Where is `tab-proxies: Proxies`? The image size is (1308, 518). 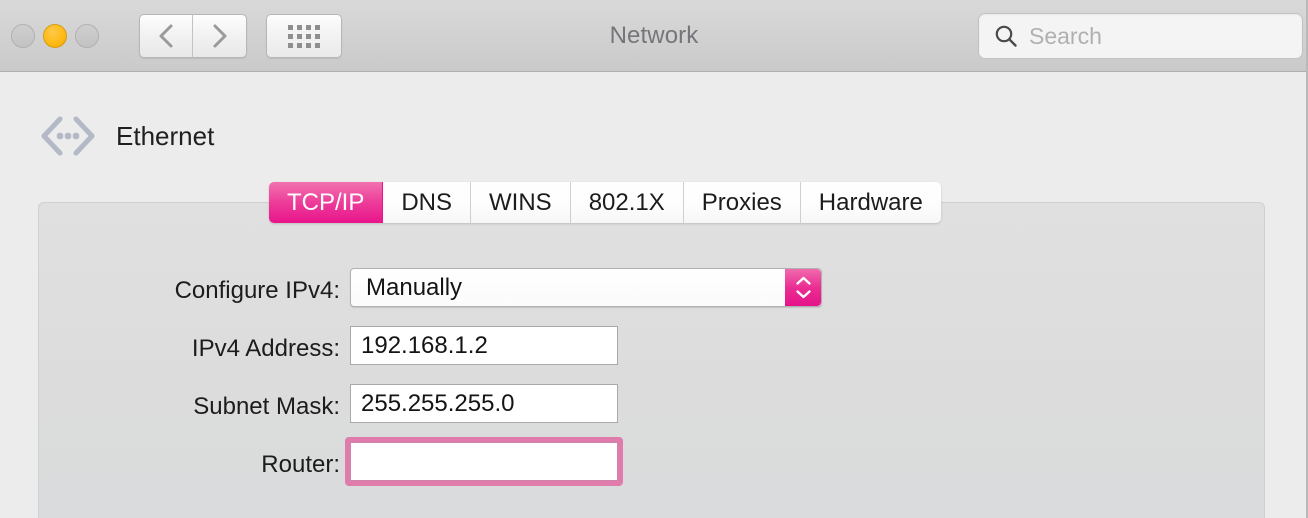
tab-proxies: Proxies is located at coordinates (742, 202).